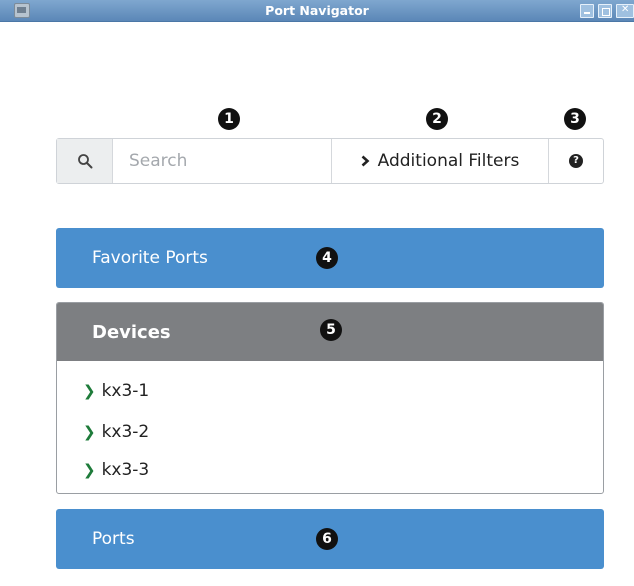  I want to click on search-input, so click(222, 161).